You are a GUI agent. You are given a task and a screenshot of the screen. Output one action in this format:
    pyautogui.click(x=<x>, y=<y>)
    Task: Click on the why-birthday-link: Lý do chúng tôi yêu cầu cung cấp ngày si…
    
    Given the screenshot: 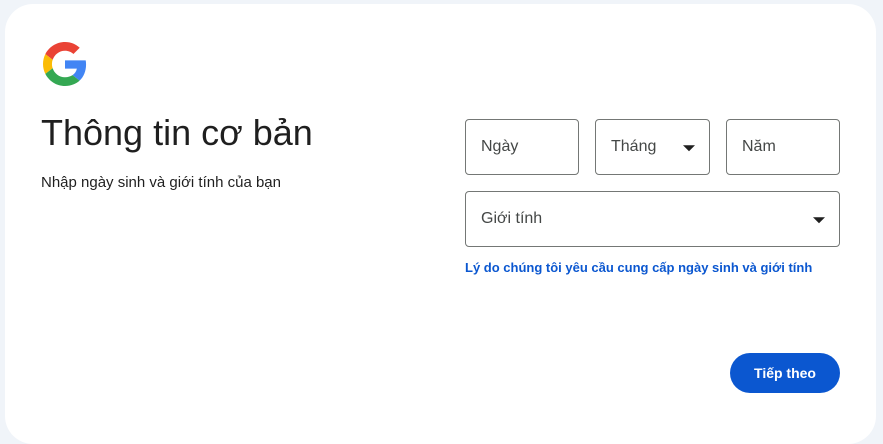 What is the action you would take?
    pyautogui.click(x=645, y=267)
    